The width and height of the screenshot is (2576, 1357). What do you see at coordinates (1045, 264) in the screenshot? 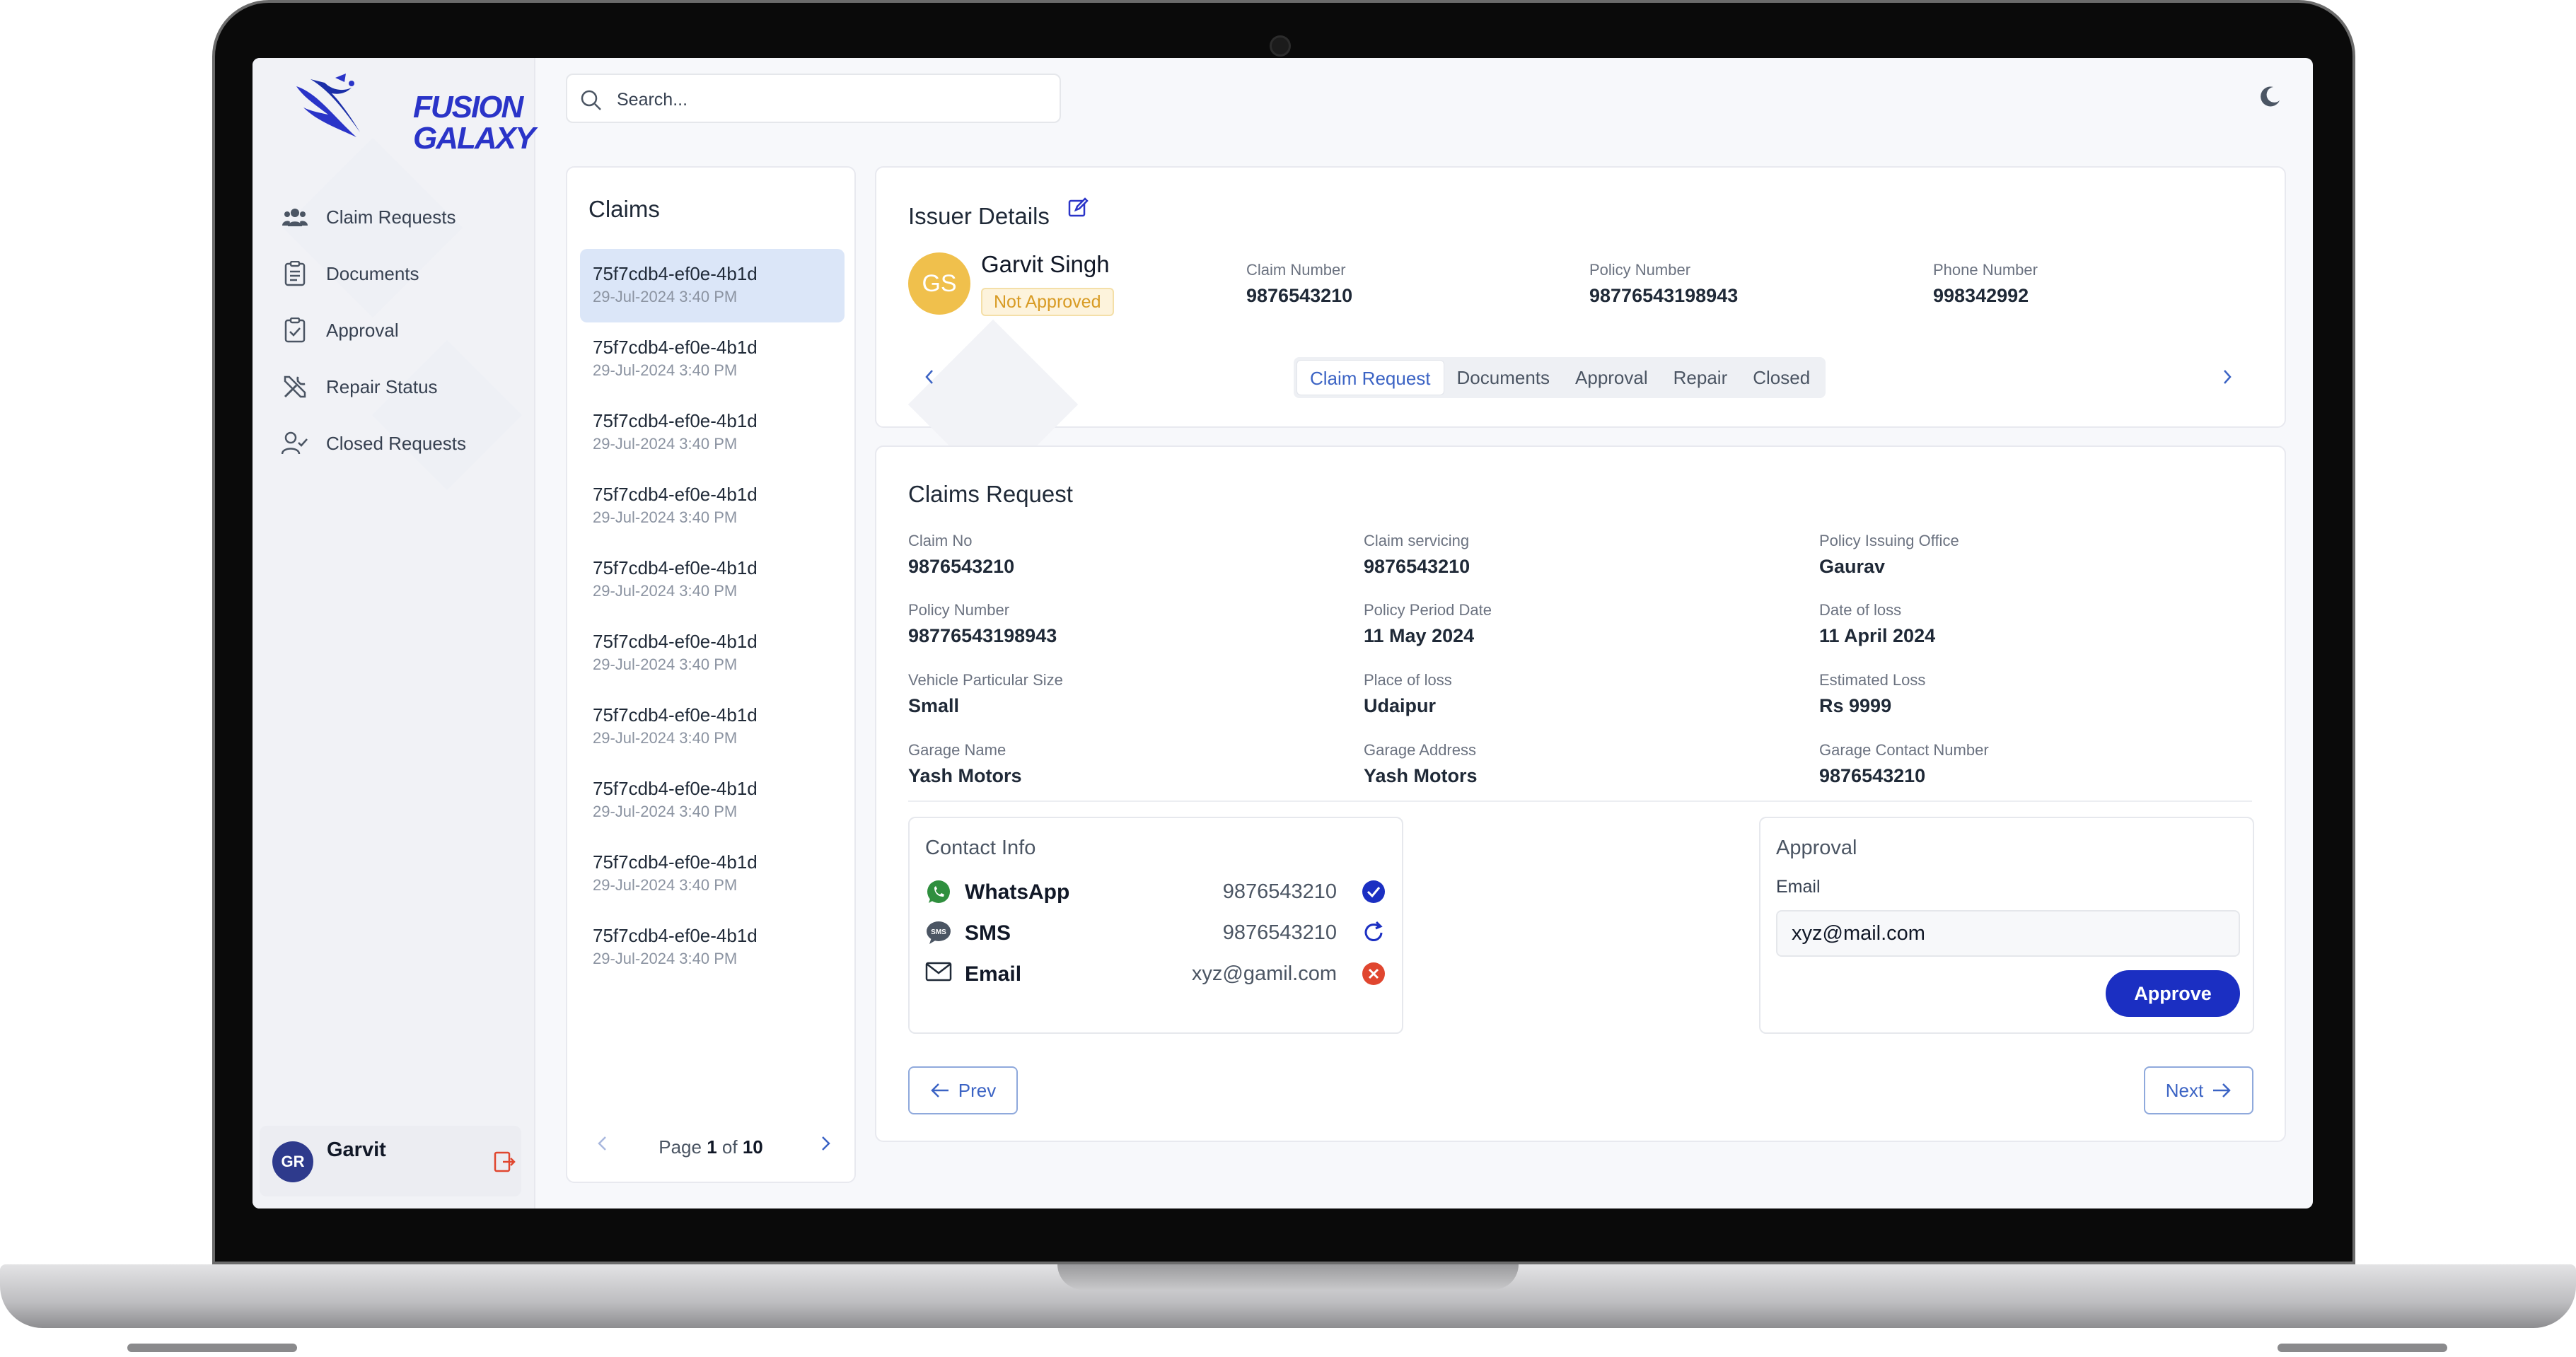
I see `issuer-name: Garvit Singh` at bounding box center [1045, 264].